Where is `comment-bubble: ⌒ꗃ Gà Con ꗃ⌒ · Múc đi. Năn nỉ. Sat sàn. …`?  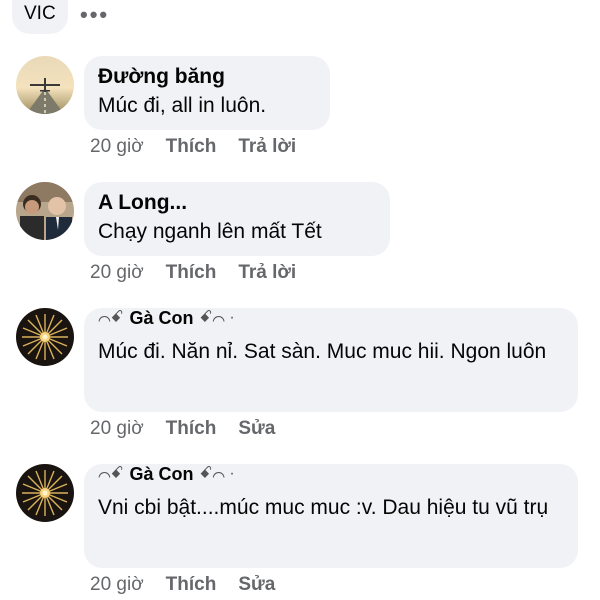
comment-bubble: ⌒ꗃ Gà Con ꗃ⌒ · Múc đi. Năn nỉ. Sat sàn. … is located at coordinates (331, 360).